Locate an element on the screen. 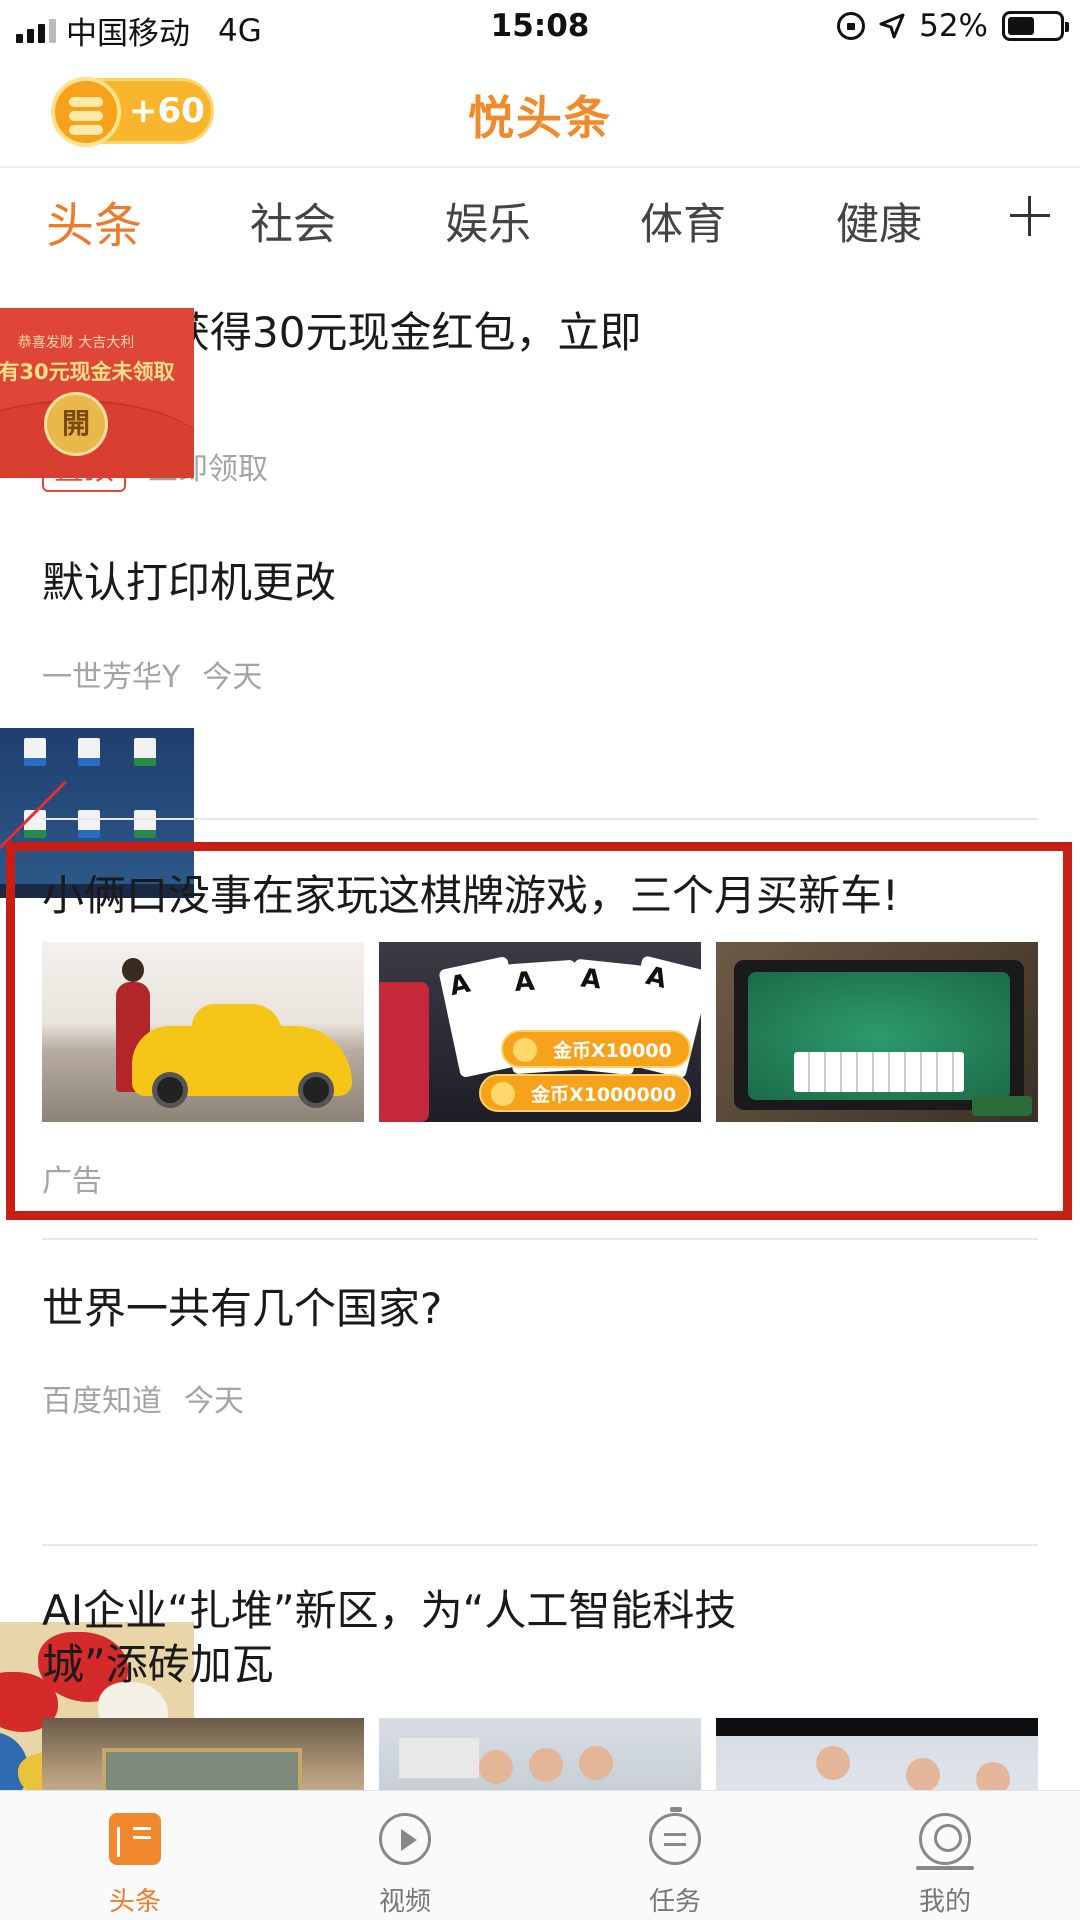 The width and height of the screenshot is (1080, 1920). battery-fill is located at coordinates (1021, 26).